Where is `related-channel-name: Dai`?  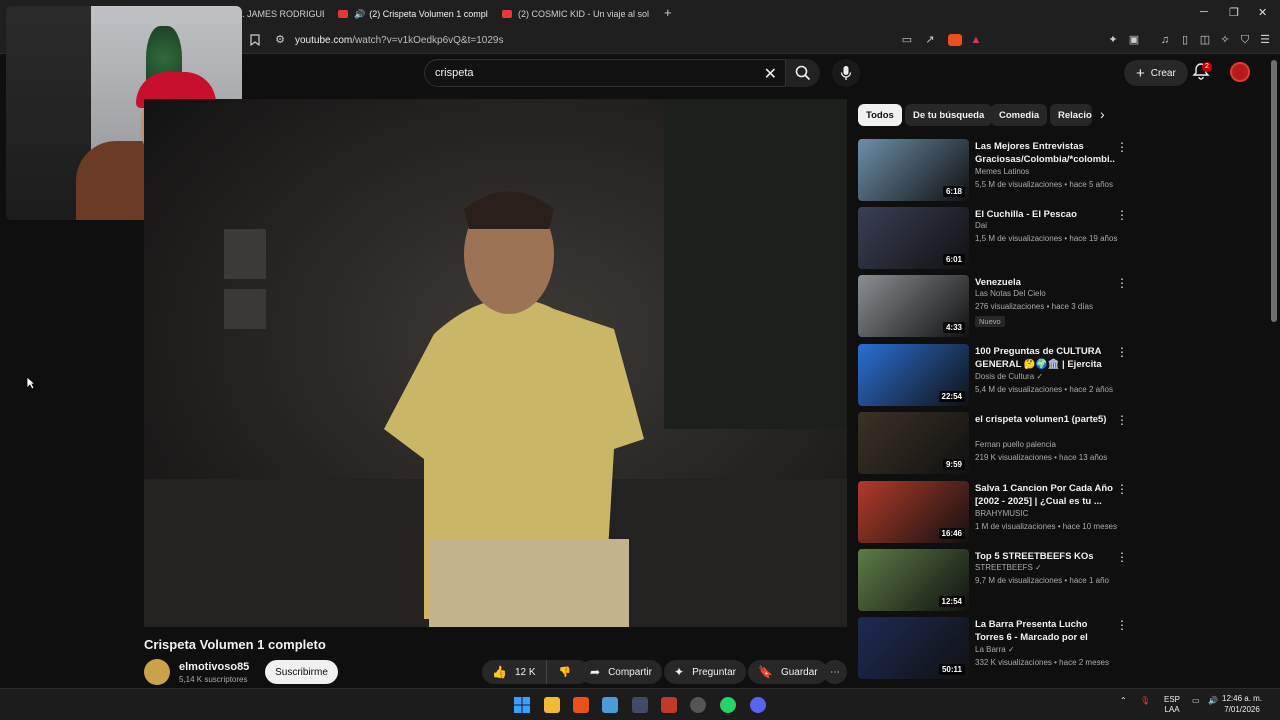
related-channel-name: Dai is located at coordinates (981, 225).